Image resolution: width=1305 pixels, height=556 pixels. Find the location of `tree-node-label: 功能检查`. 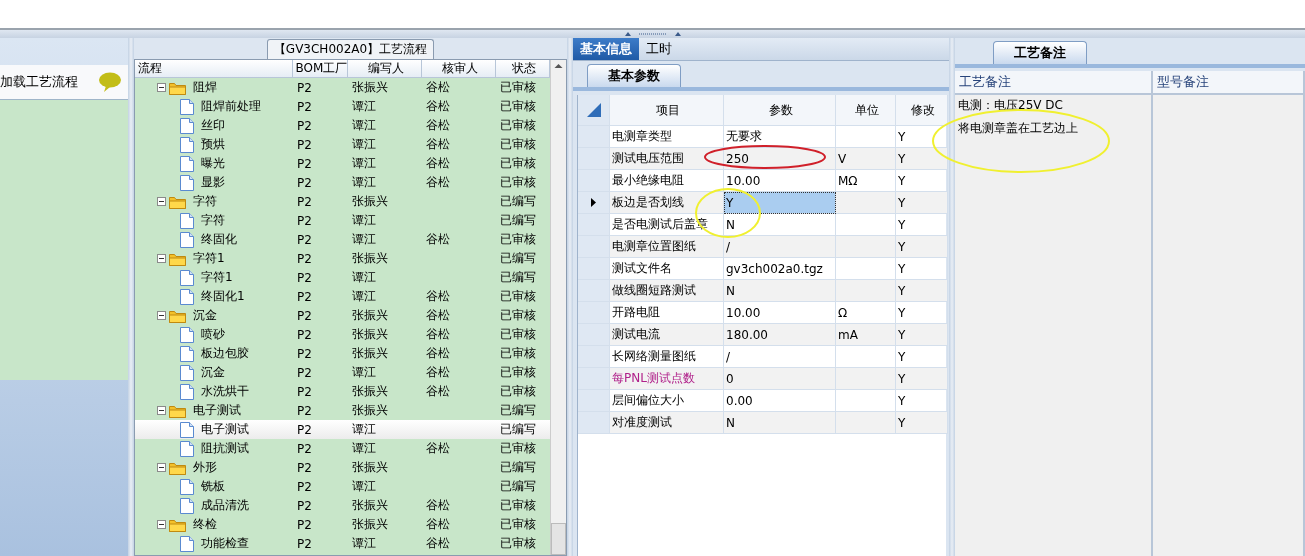

tree-node-label: 功能检查 is located at coordinates (223, 543).